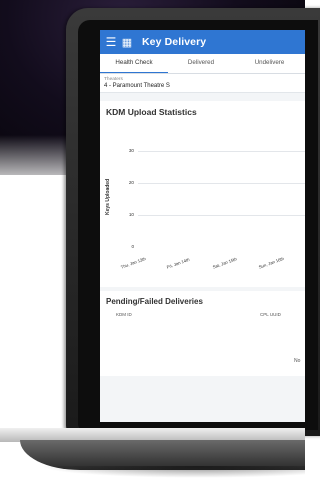 The width and height of the screenshot is (320, 499). I want to click on x-tick-label: Sun, Jan 16th, so click(271, 262).